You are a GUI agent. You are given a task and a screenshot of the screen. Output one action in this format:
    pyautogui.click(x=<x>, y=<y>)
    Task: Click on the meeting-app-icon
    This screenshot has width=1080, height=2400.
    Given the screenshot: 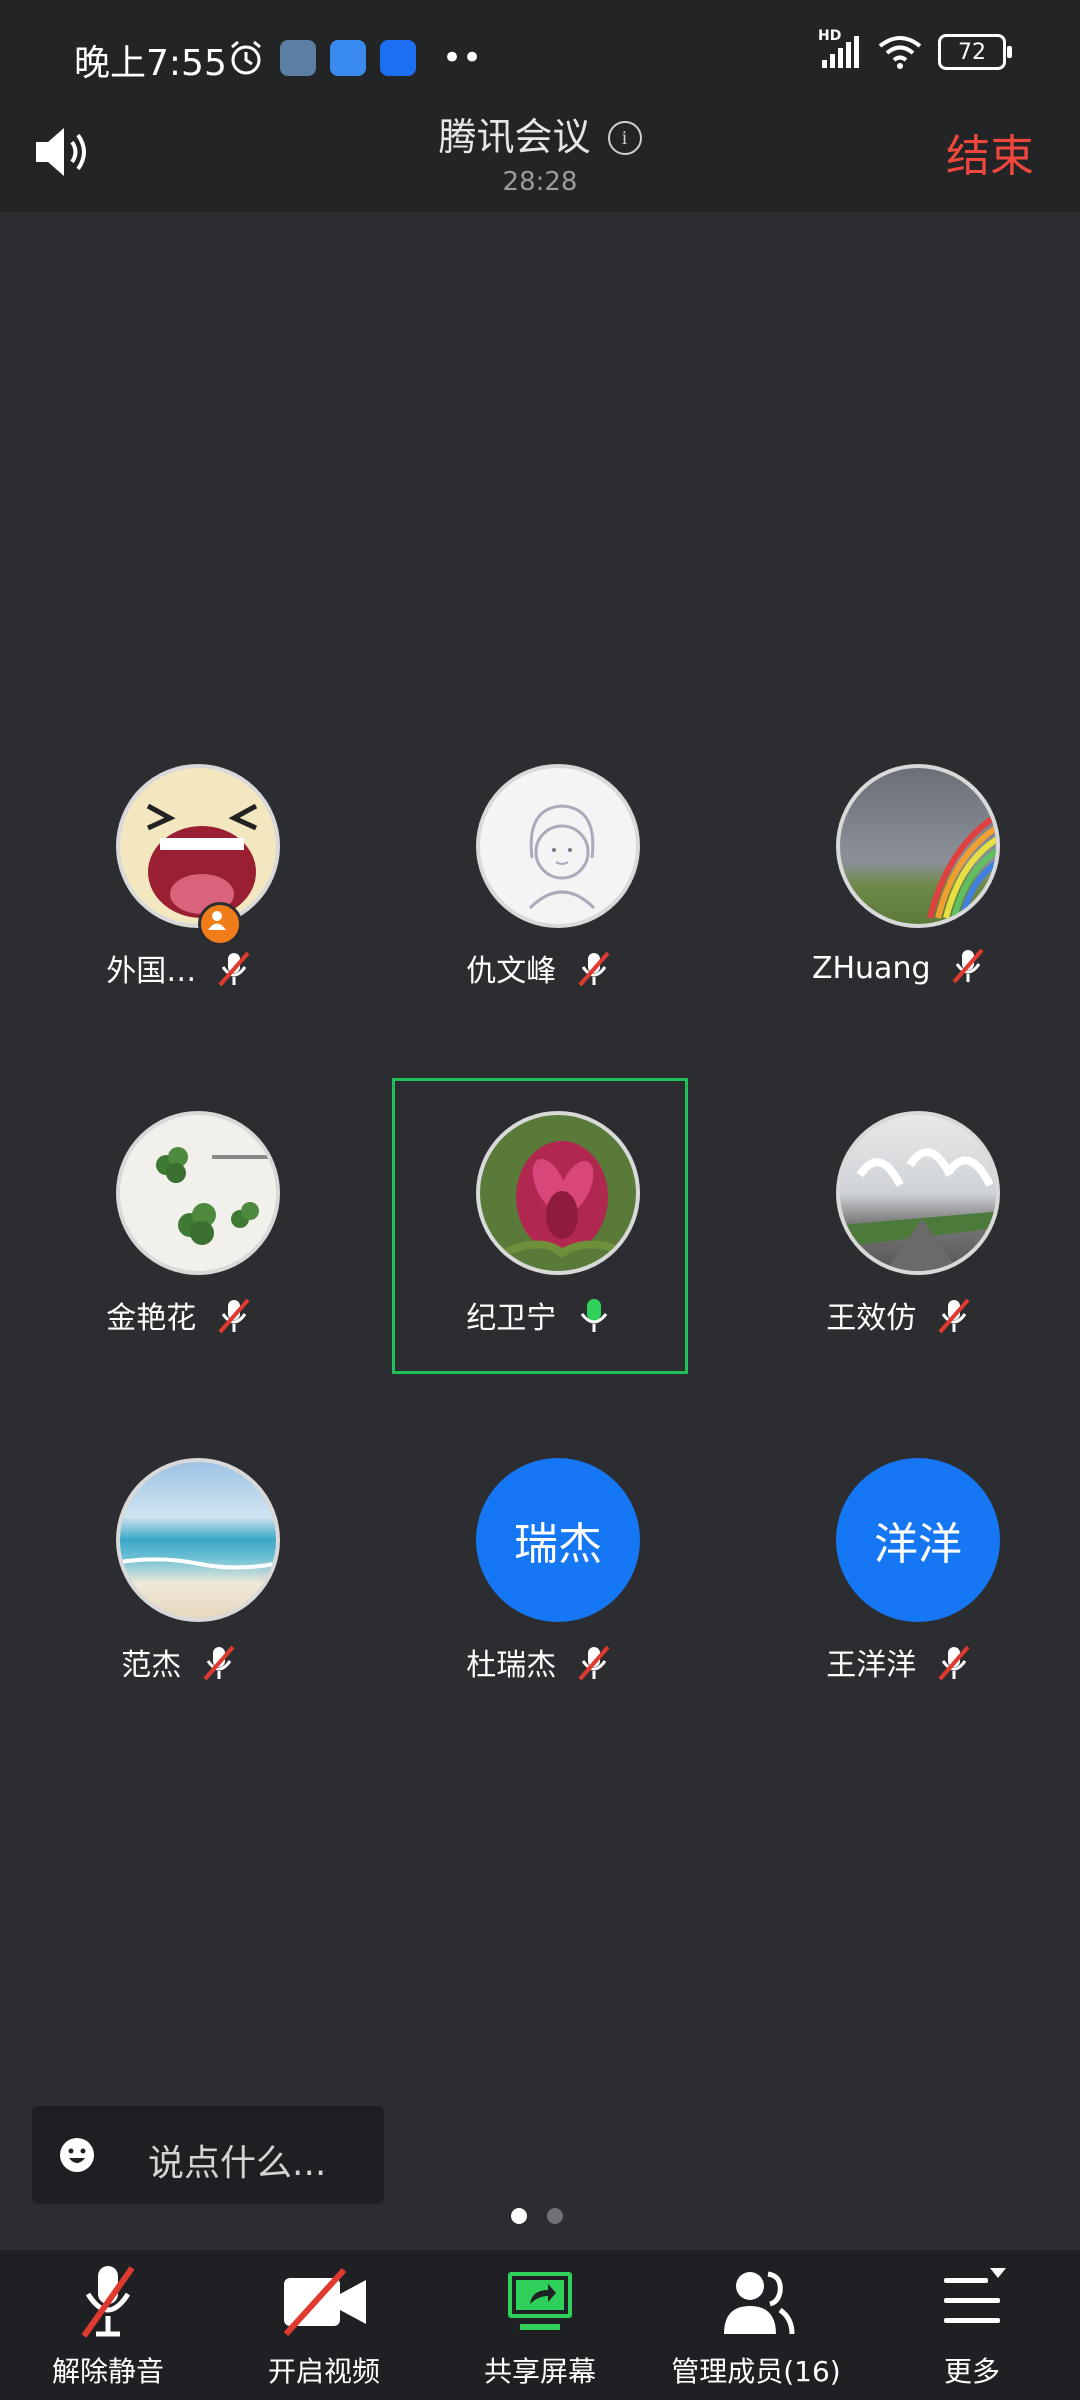 What is the action you would take?
    pyautogui.click(x=398, y=58)
    